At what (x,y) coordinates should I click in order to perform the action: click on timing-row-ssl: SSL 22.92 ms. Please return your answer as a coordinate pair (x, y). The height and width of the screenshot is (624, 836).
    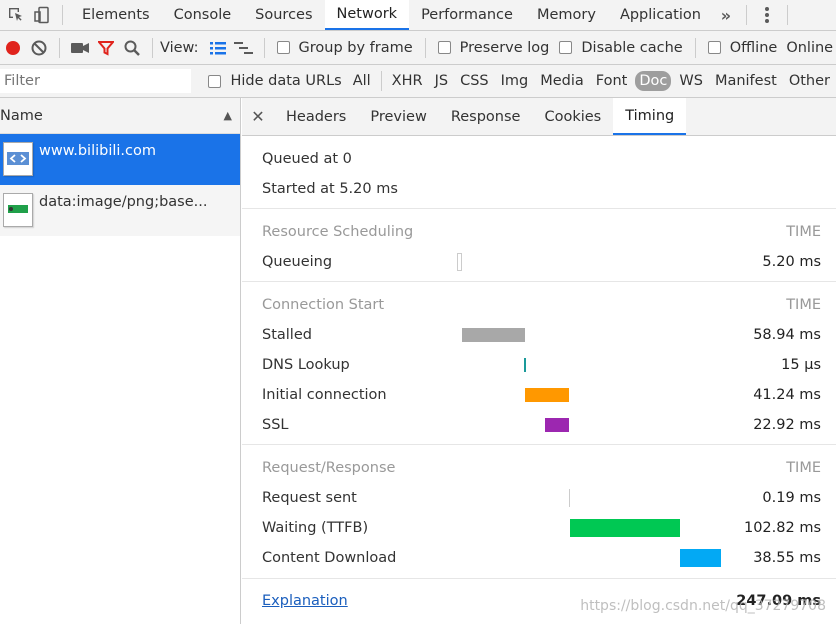
    Looking at the image, I should click on (541, 425).